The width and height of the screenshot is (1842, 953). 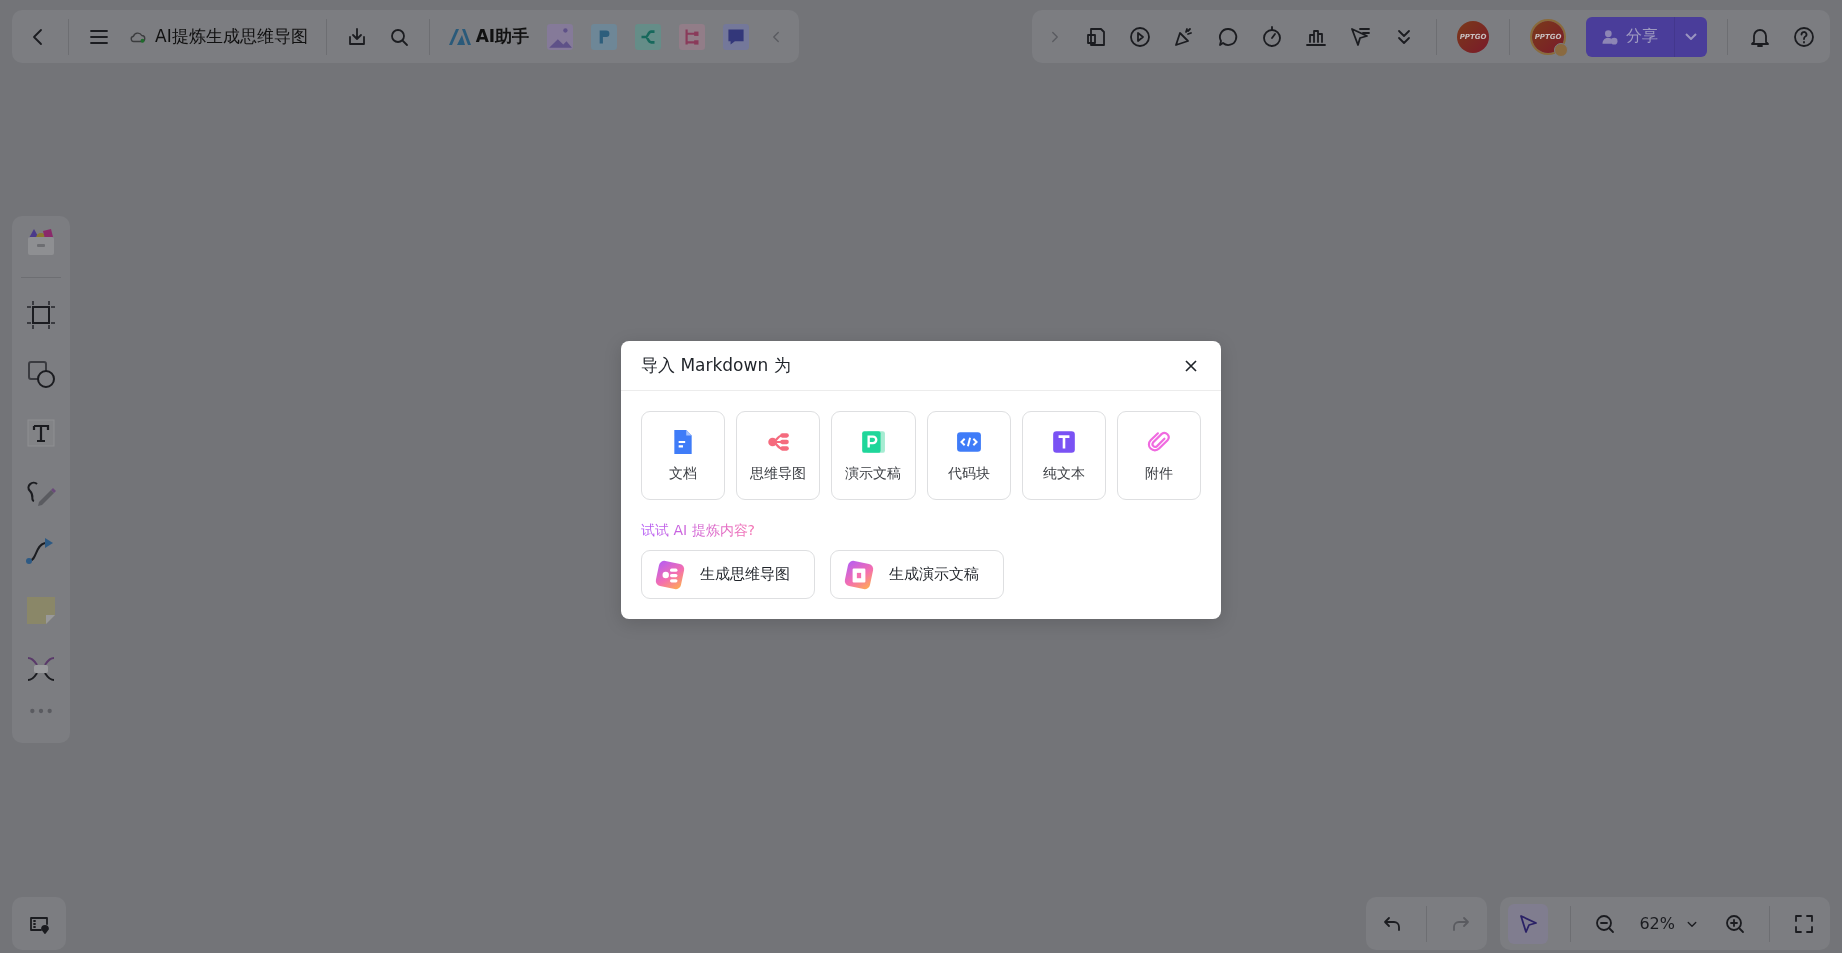 I want to click on play-icon, so click(x=1140, y=36).